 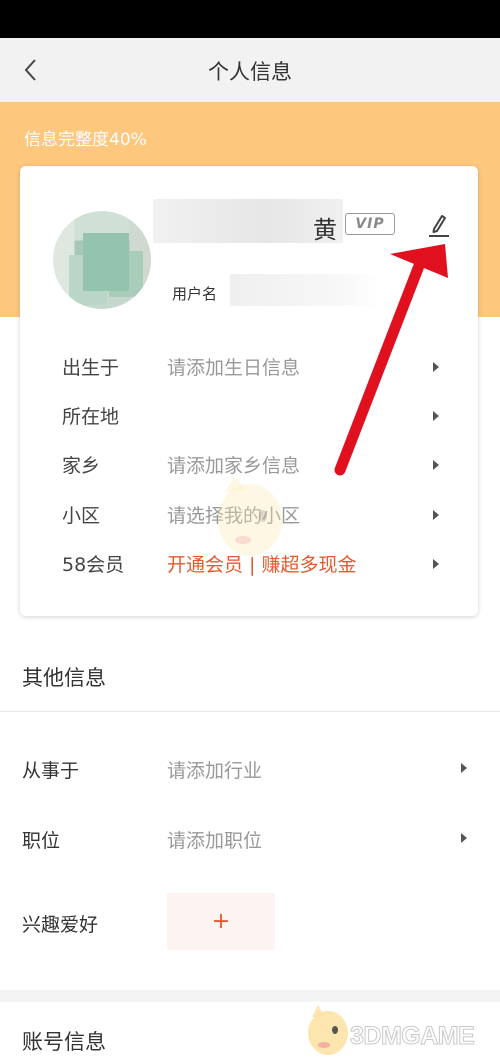 I want to click on edit-profile-button, so click(x=439, y=225).